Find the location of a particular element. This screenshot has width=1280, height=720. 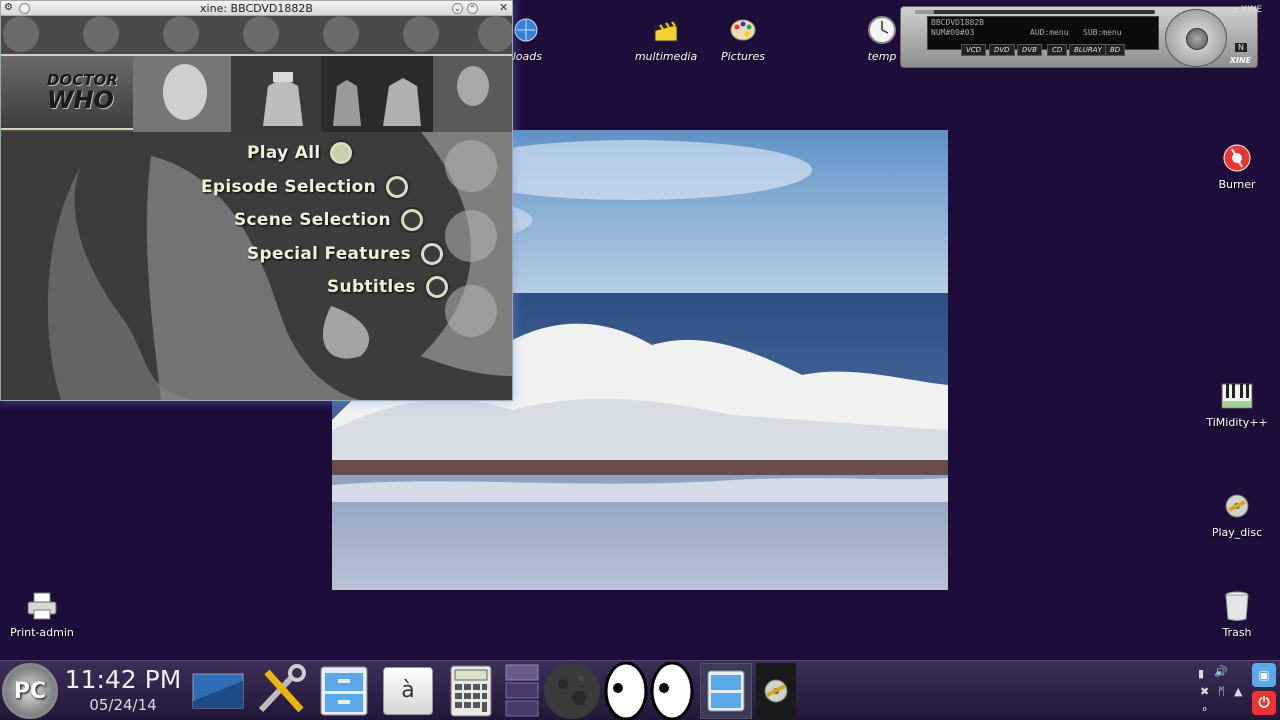

menu-item-subtitles: Subtitles is located at coordinates (387, 287).